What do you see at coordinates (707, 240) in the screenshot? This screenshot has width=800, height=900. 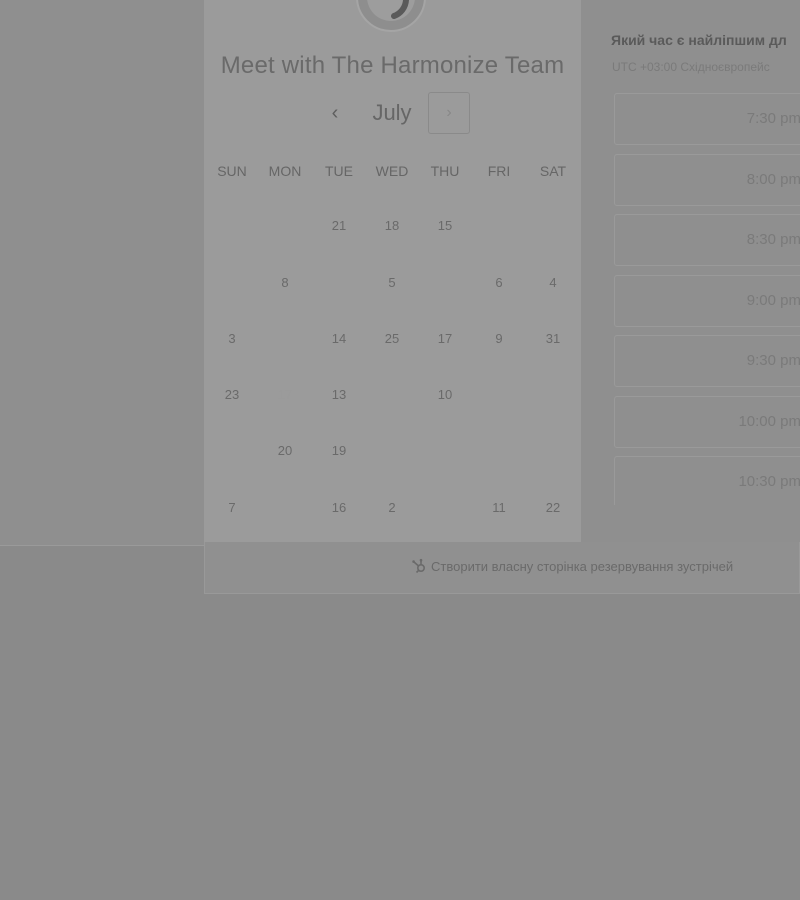 I see `time-slot-button: 8:30 pm` at bounding box center [707, 240].